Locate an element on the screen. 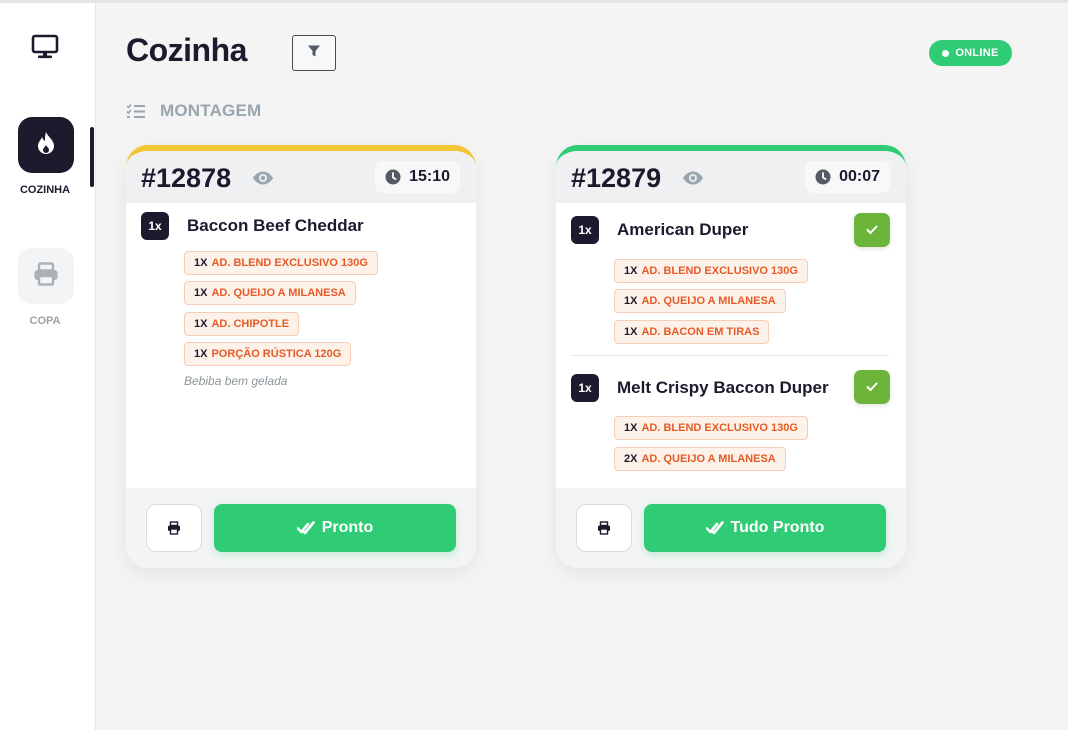 This screenshot has width=1068, height=730. ready-label: Pronto is located at coordinates (347, 527).